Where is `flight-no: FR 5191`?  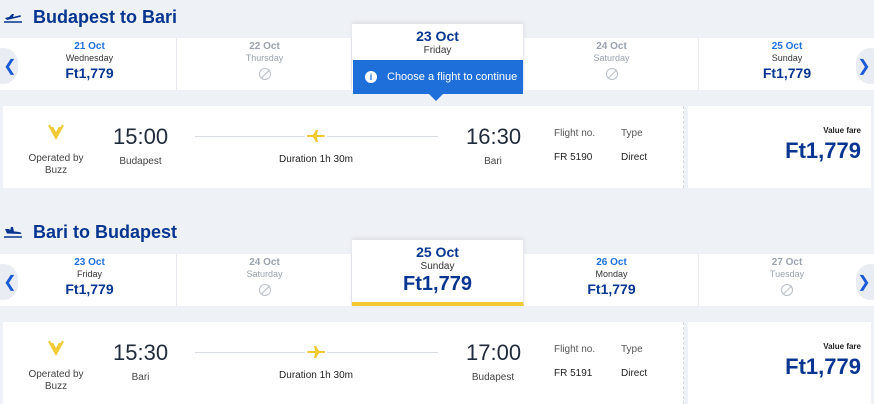 flight-no: FR 5191 is located at coordinates (573, 373).